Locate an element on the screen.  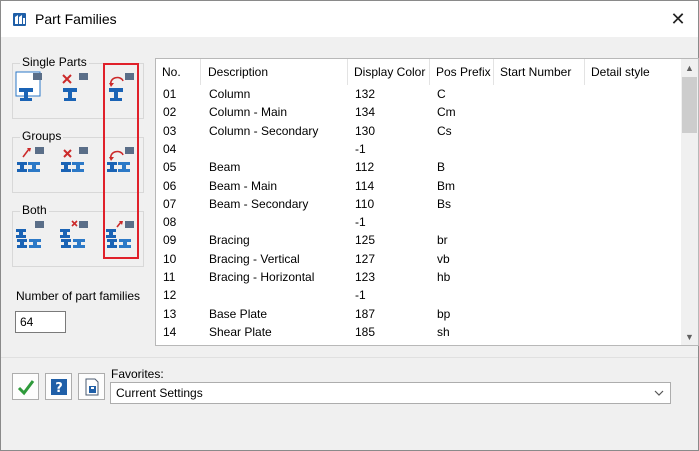
cell-pos-prefix: B is located at coordinates (441, 167).